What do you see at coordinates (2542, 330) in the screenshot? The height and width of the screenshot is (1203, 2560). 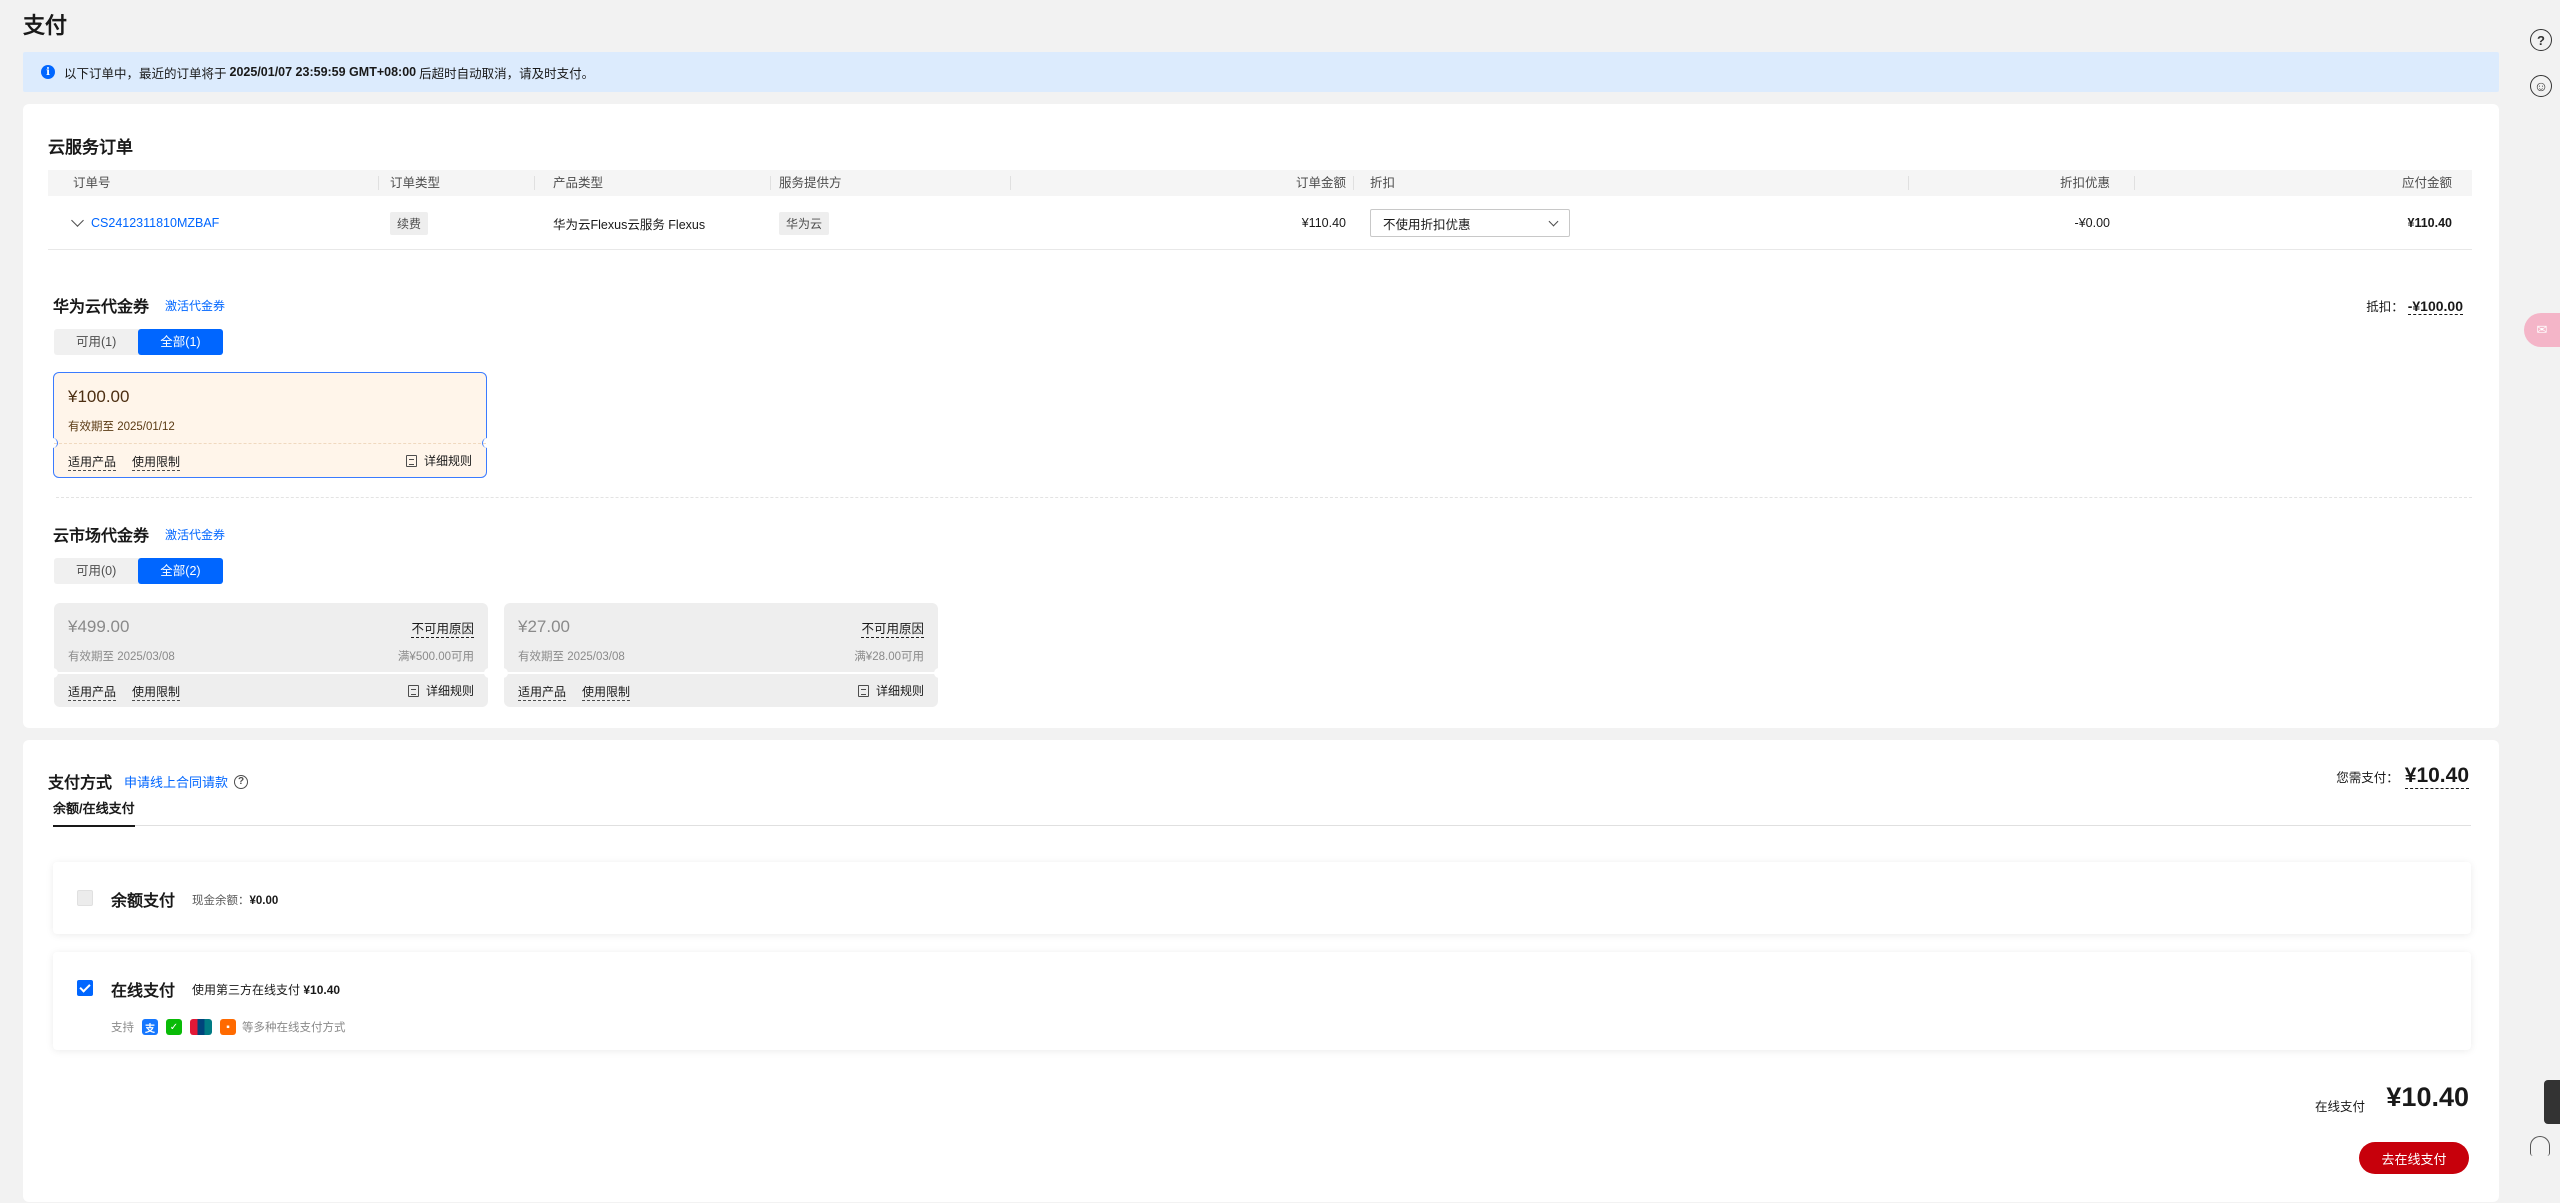 I see `float-assistant-icon: ✉` at bounding box center [2542, 330].